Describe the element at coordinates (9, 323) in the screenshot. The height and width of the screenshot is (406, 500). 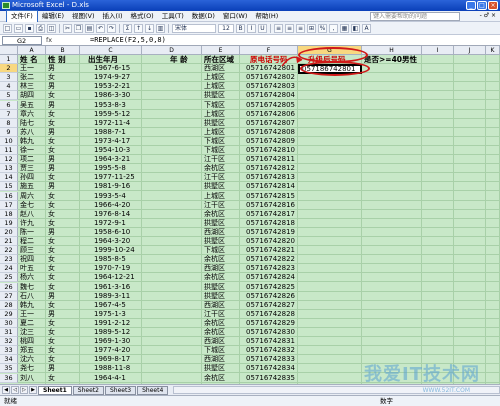
I see `row-header: 30` at that location.